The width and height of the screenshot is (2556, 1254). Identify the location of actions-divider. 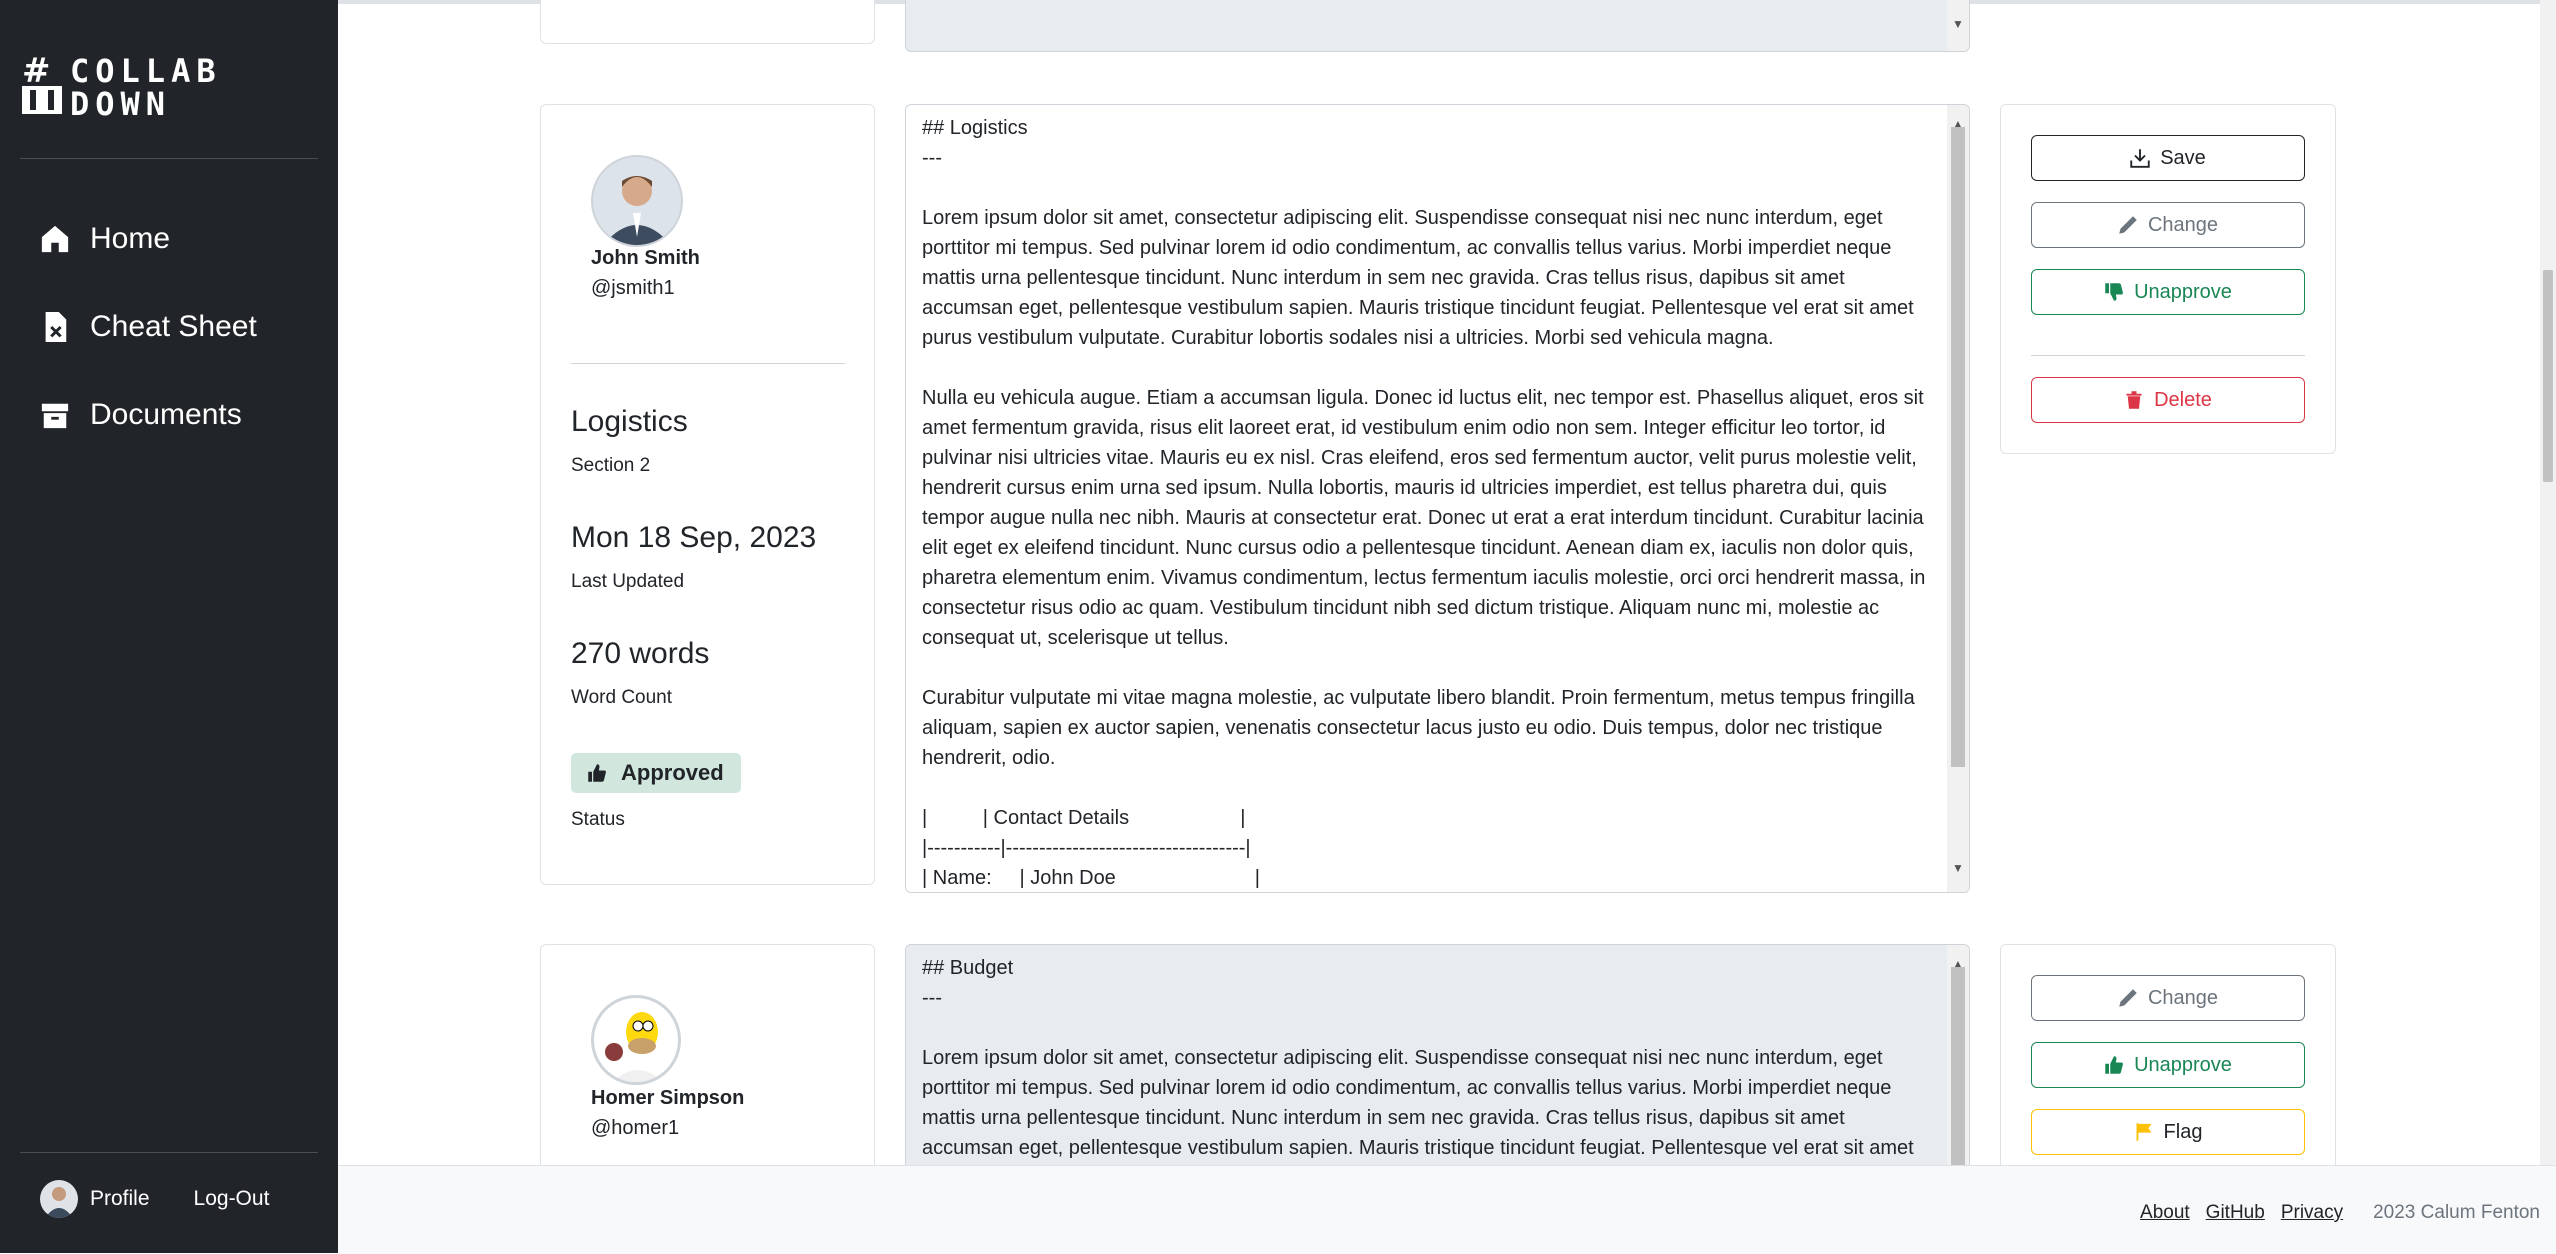
(2168, 355).